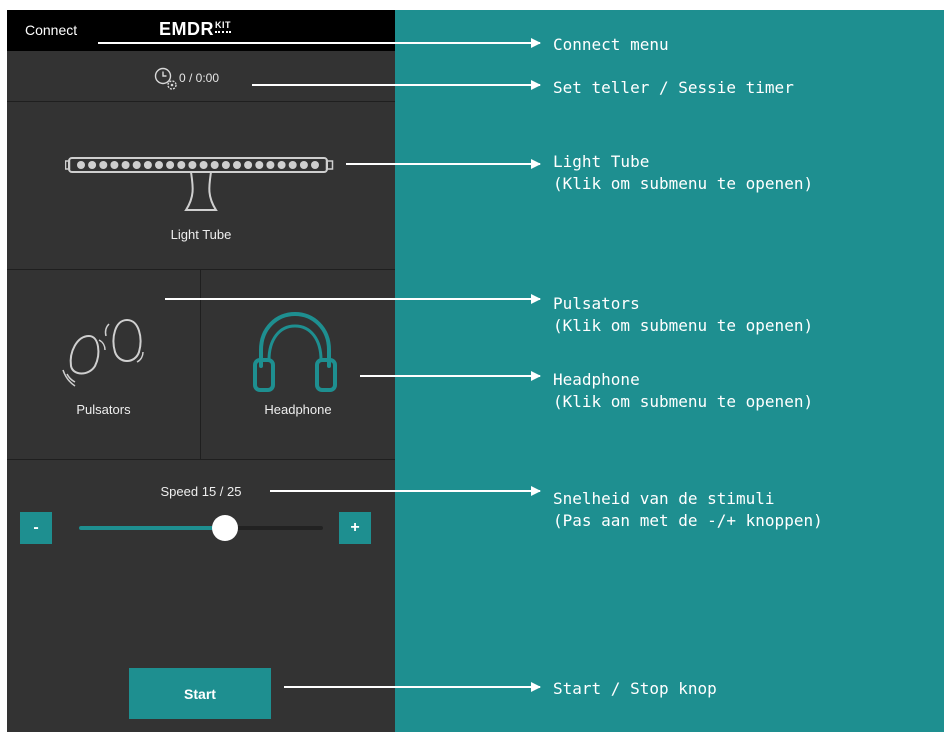 This screenshot has width=951, height=734. Describe the element at coordinates (683, 173) in the screenshot. I see `annotation-light-tube: Light Tube (Klik om submenu te openen)` at that location.